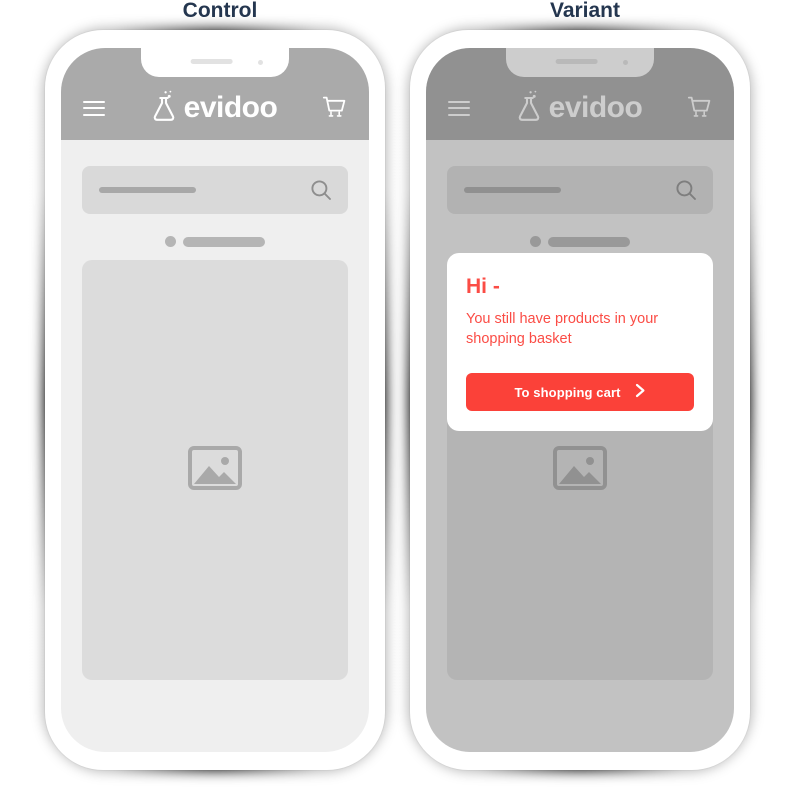 This screenshot has width=800, height=801. I want to click on hamburger-menu-icon, so click(94, 108).